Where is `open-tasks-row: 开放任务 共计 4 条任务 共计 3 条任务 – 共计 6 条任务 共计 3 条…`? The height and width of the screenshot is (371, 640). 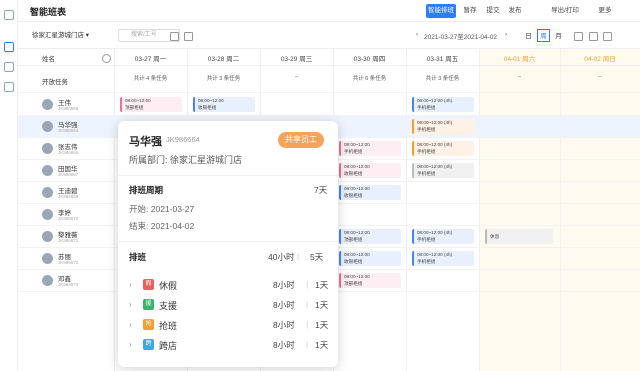
open-tasks-row: 开放任务 共计 4 条任务 共计 3 条任务 – 共计 6 条任务 共计 3 条… is located at coordinates (329, 80).